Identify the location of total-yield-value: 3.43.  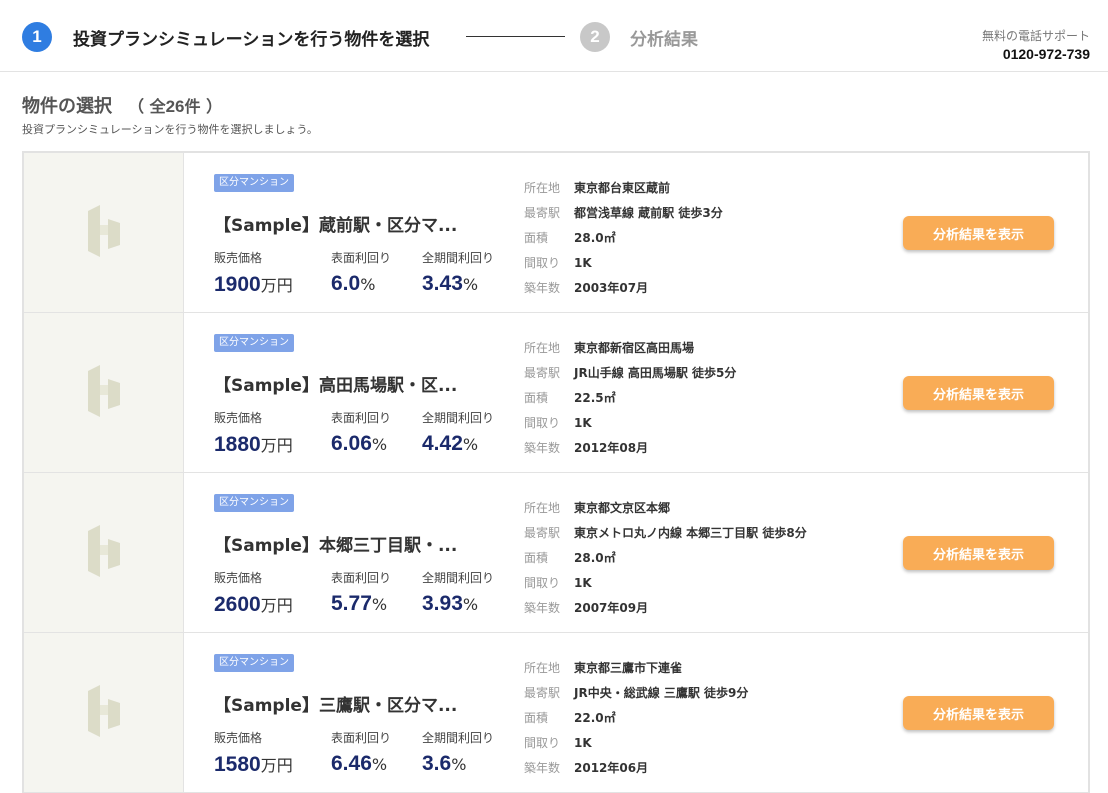
(442, 283).